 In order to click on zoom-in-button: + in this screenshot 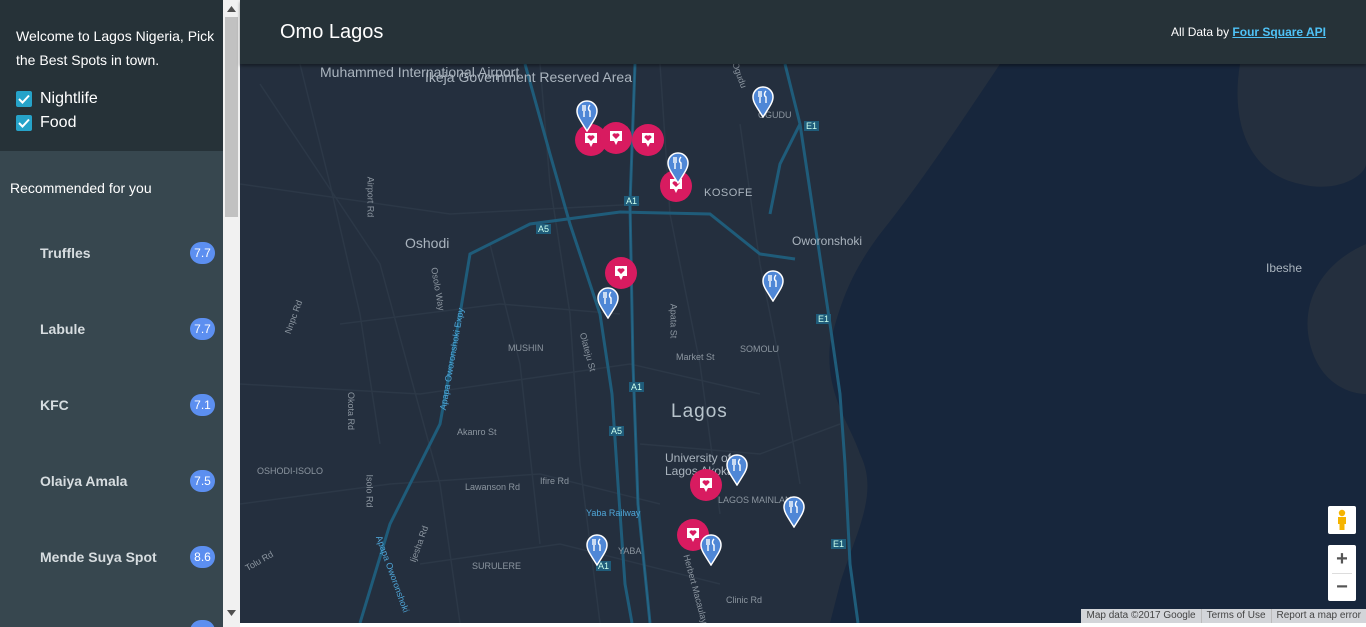, I will do `click(1342, 559)`.